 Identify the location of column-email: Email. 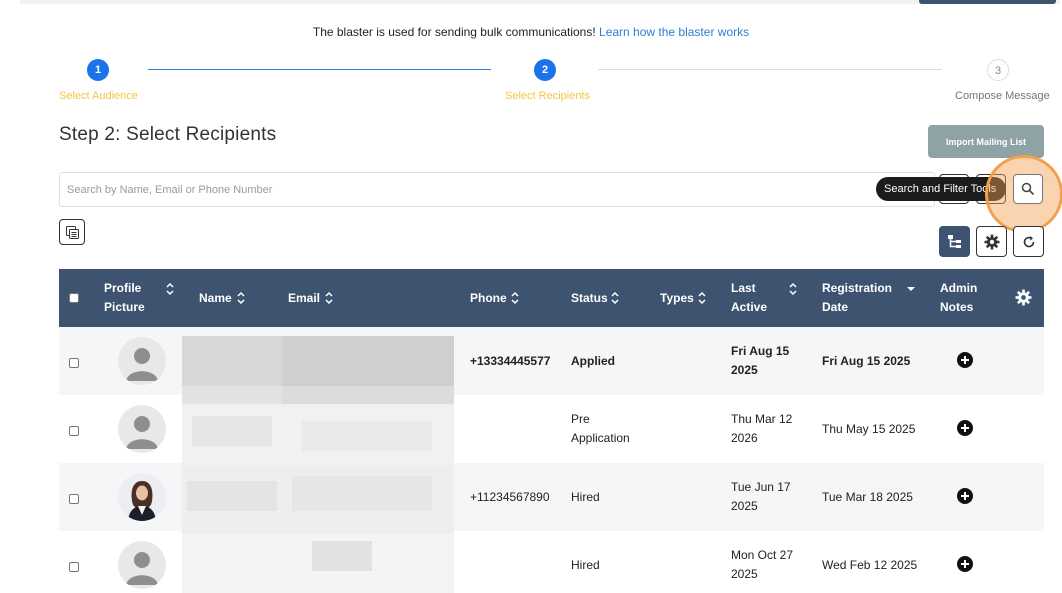
(304, 298).